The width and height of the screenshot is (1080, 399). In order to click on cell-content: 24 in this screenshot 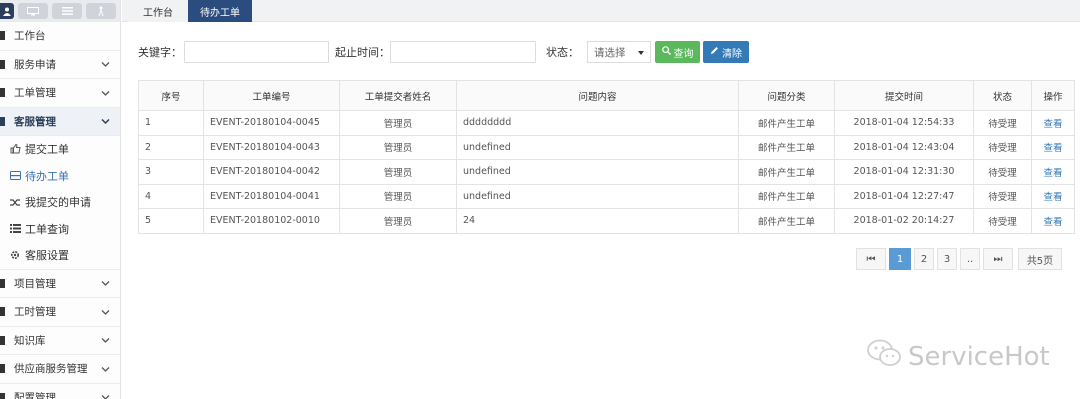, I will do `click(597, 221)`.